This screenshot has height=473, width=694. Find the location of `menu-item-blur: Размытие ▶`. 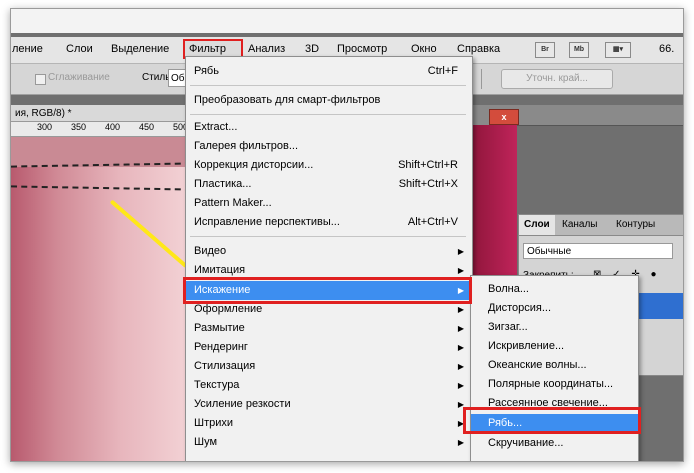

menu-item-blur: Размытие ▶ is located at coordinates (329, 328).